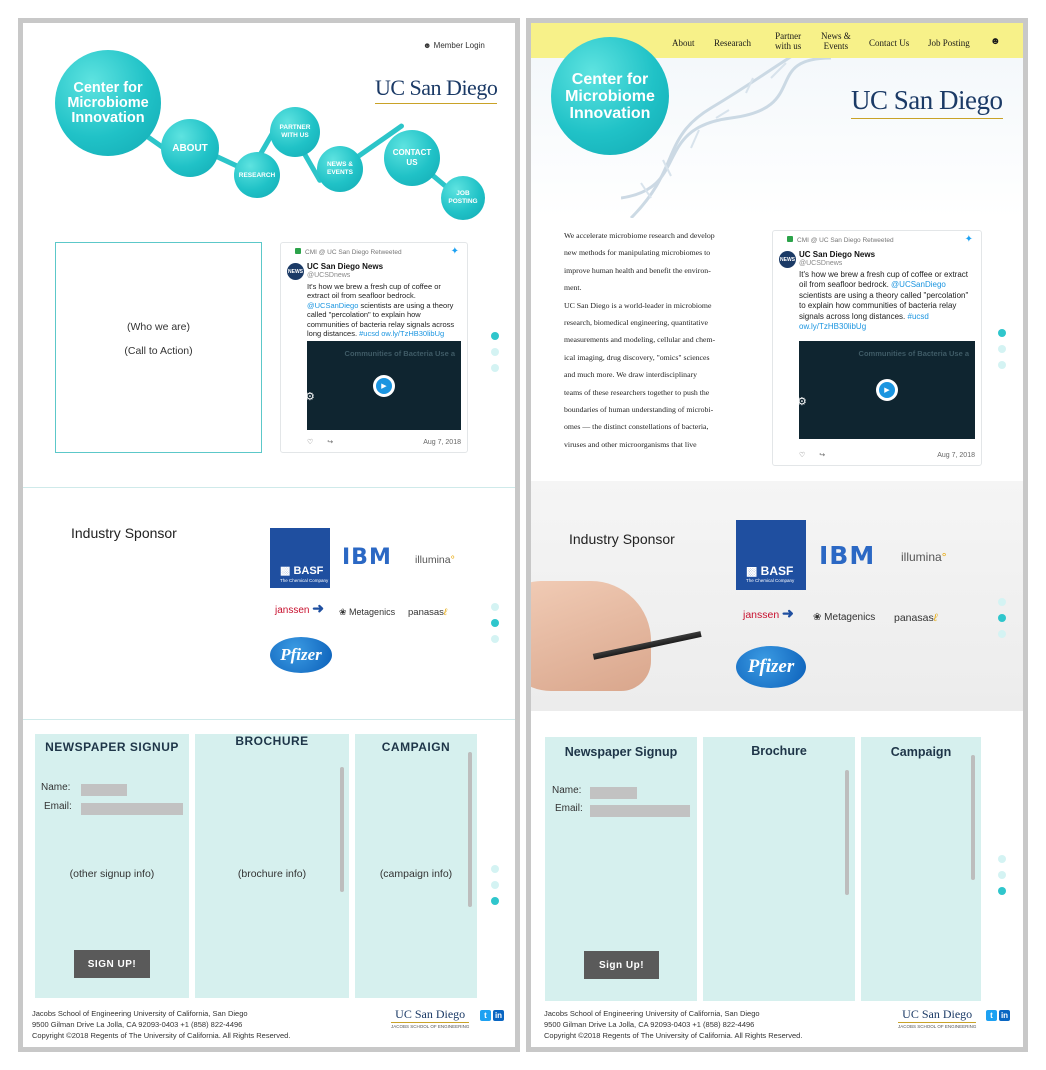  What do you see at coordinates (683, 43) in the screenshot?
I see `nav-about: About` at bounding box center [683, 43].